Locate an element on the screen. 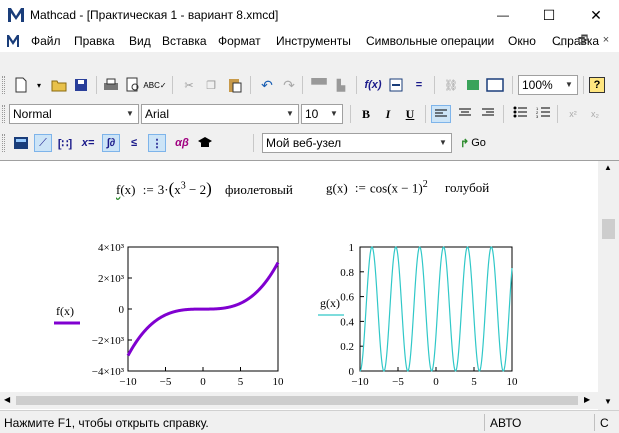 Image resolution: width=619 pixels, height=433 pixels. g-x-tick-labels: −10 −5 0 5 10 is located at coordinates (434, 377).